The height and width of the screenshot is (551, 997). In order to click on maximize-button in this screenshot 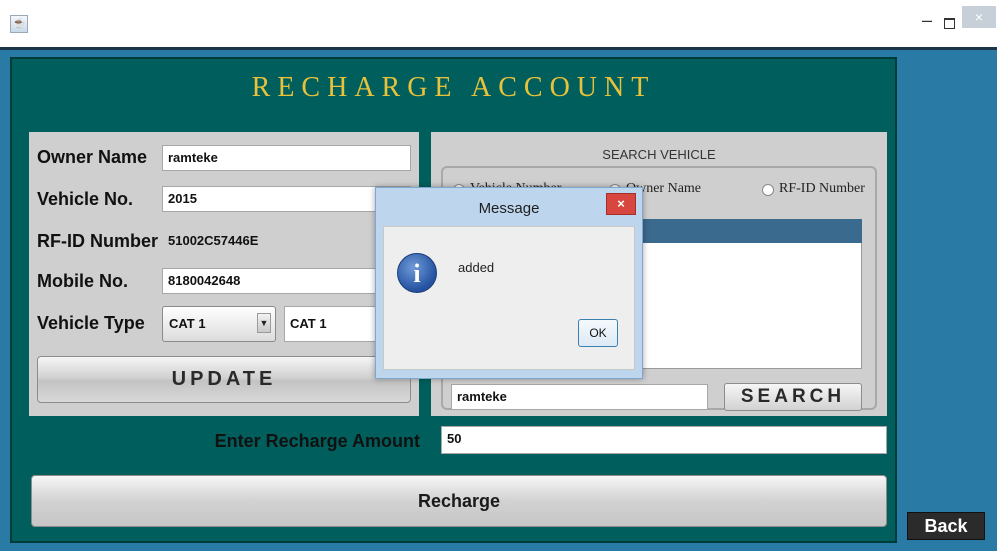, I will do `click(949, 23)`.